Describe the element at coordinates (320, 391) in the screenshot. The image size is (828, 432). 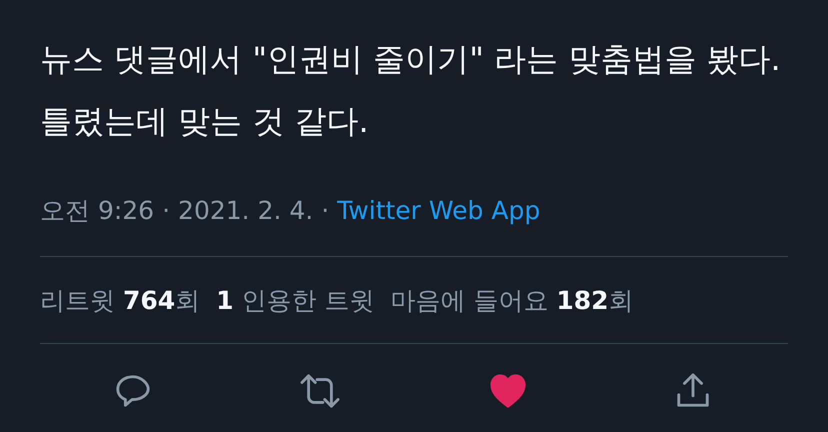
I see `retweet-icon` at that location.